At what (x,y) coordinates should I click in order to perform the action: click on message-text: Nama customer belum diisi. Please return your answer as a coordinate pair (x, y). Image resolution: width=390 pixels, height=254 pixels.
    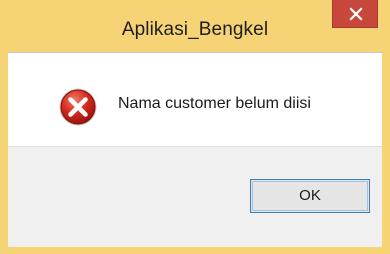
    Looking at the image, I should click on (214, 103).